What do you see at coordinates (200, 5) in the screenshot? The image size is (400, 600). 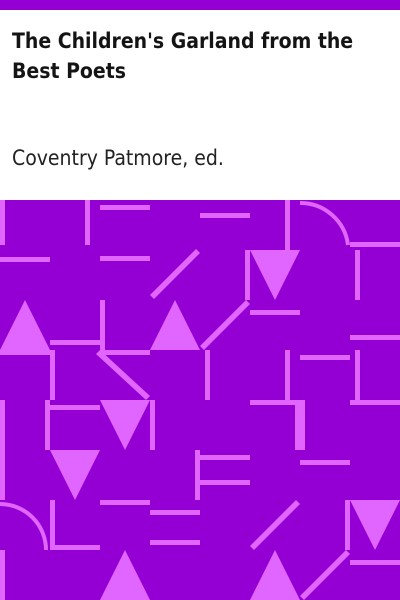 I see `top-color-band` at bounding box center [200, 5].